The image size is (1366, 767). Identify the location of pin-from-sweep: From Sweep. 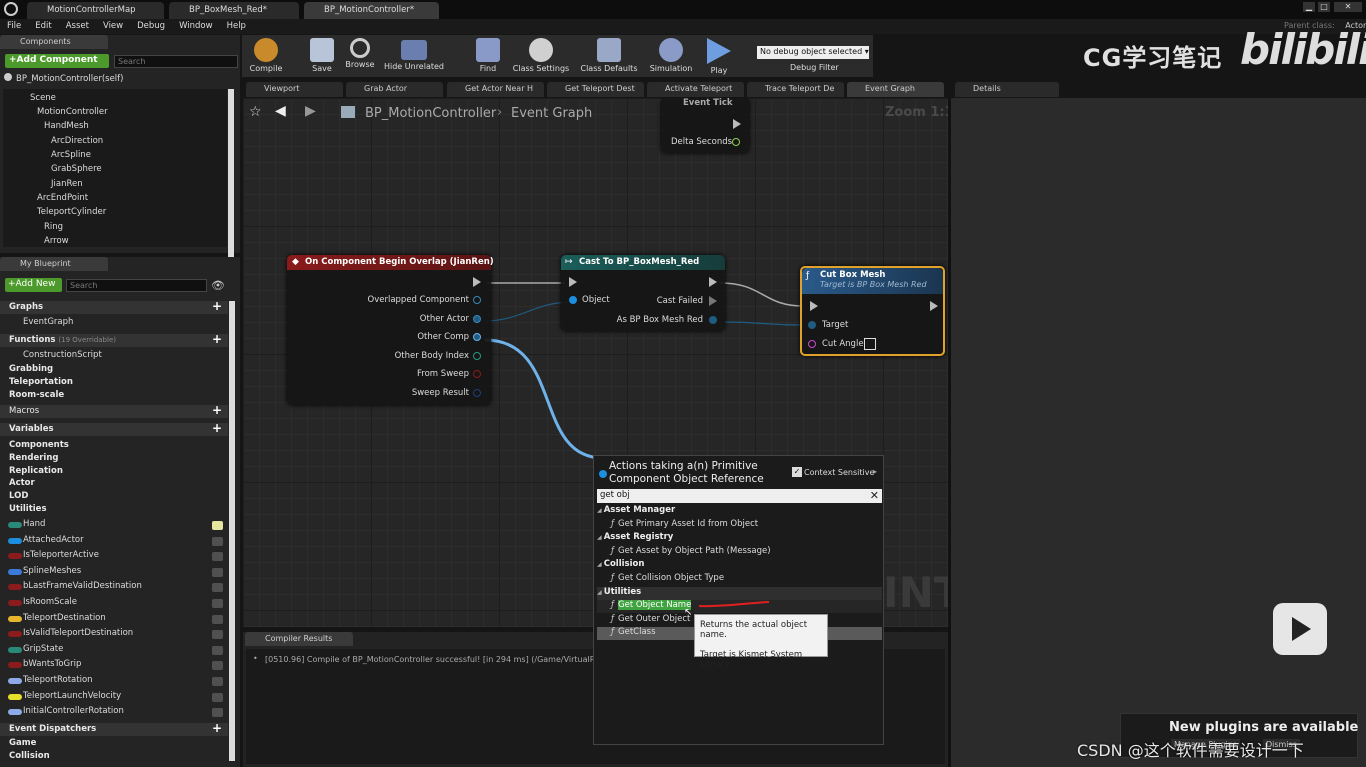
(443, 374).